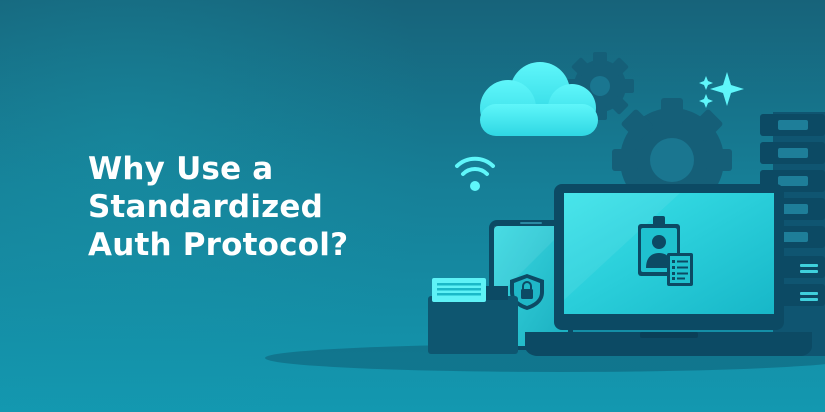 The height and width of the screenshot is (412, 825). Describe the element at coordinates (475, 173) in the screenshot. I see `wifi-icon` at that location.